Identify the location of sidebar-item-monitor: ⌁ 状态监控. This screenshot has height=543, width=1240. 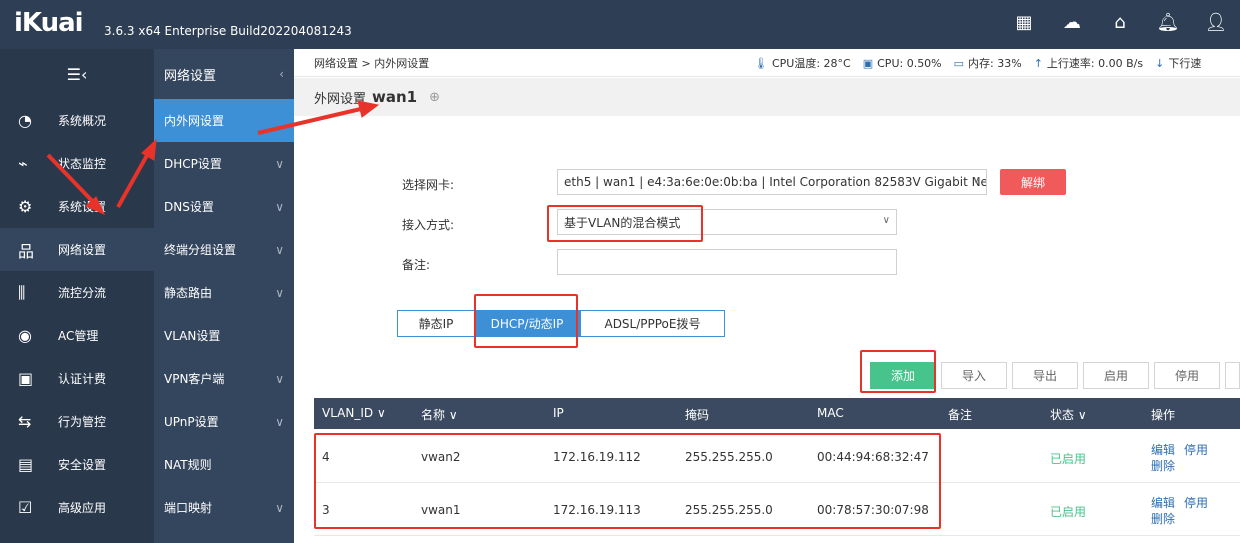
(77, 163).